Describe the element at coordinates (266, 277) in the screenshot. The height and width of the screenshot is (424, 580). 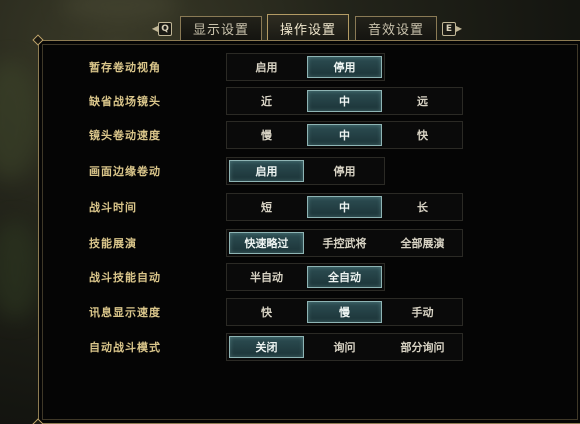
I see `option-button: 半自动` at that location.